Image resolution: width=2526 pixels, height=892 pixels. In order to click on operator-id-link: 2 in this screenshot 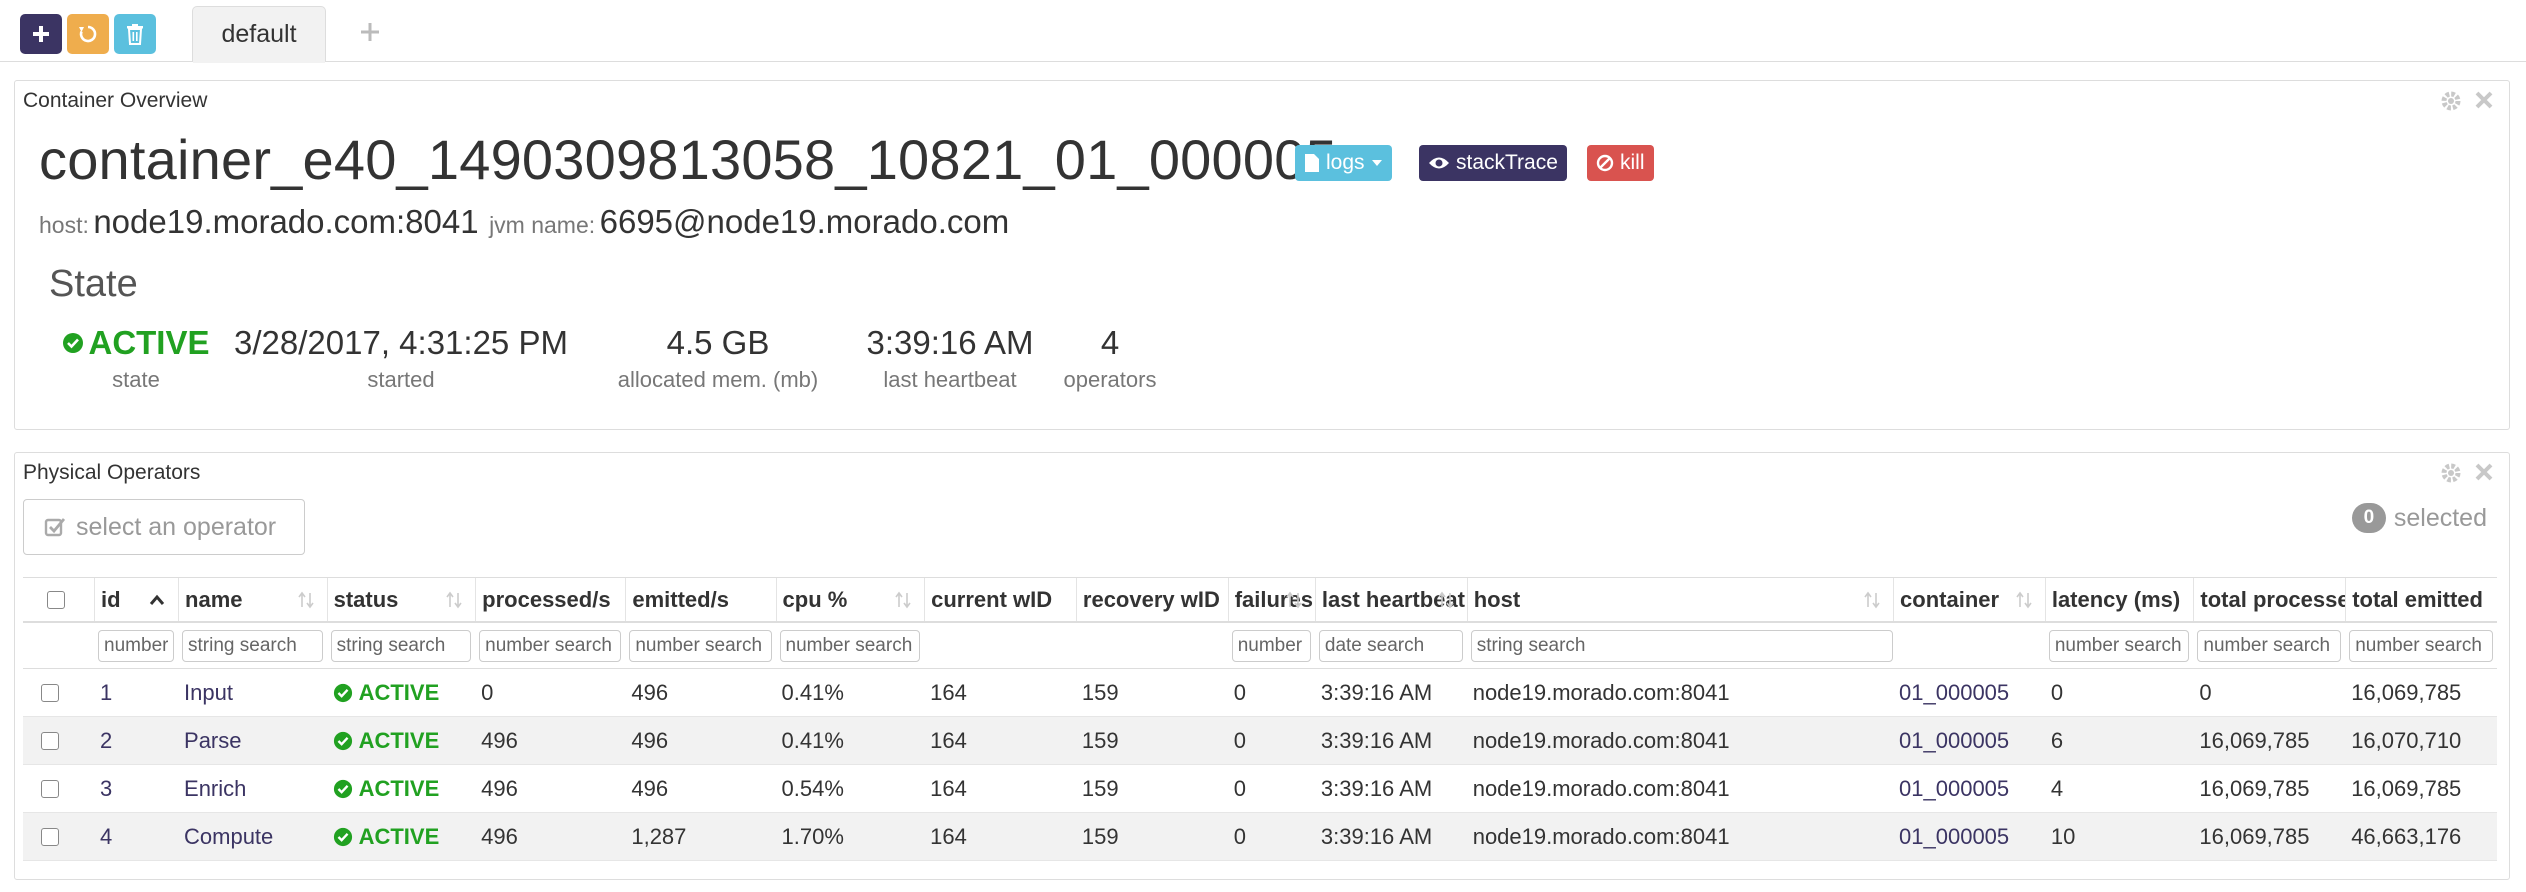, I will do `click(106, 741)`.